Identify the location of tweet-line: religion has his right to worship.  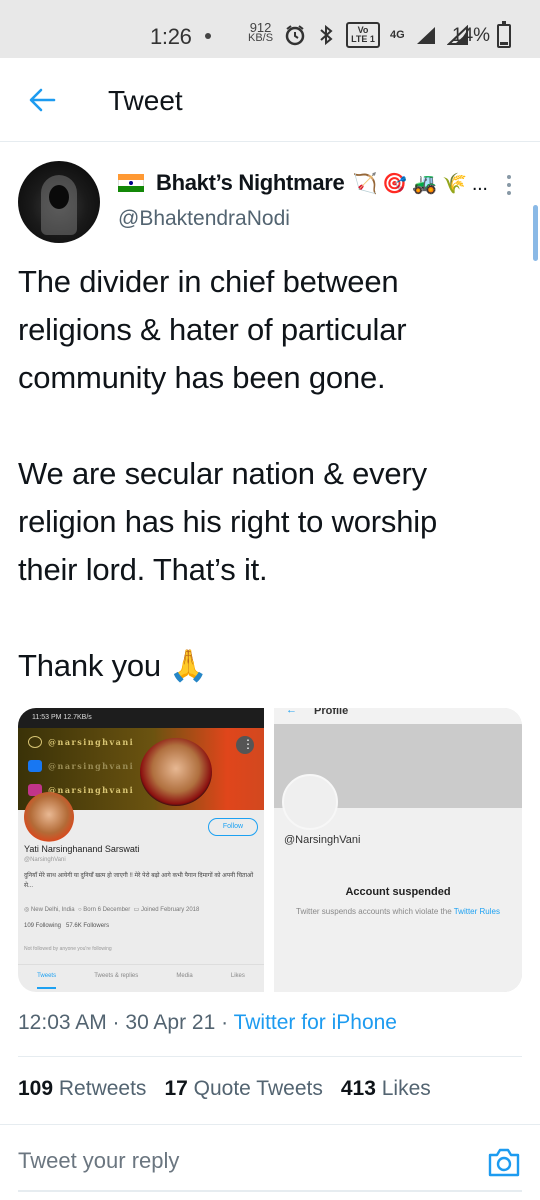
(227, 521).